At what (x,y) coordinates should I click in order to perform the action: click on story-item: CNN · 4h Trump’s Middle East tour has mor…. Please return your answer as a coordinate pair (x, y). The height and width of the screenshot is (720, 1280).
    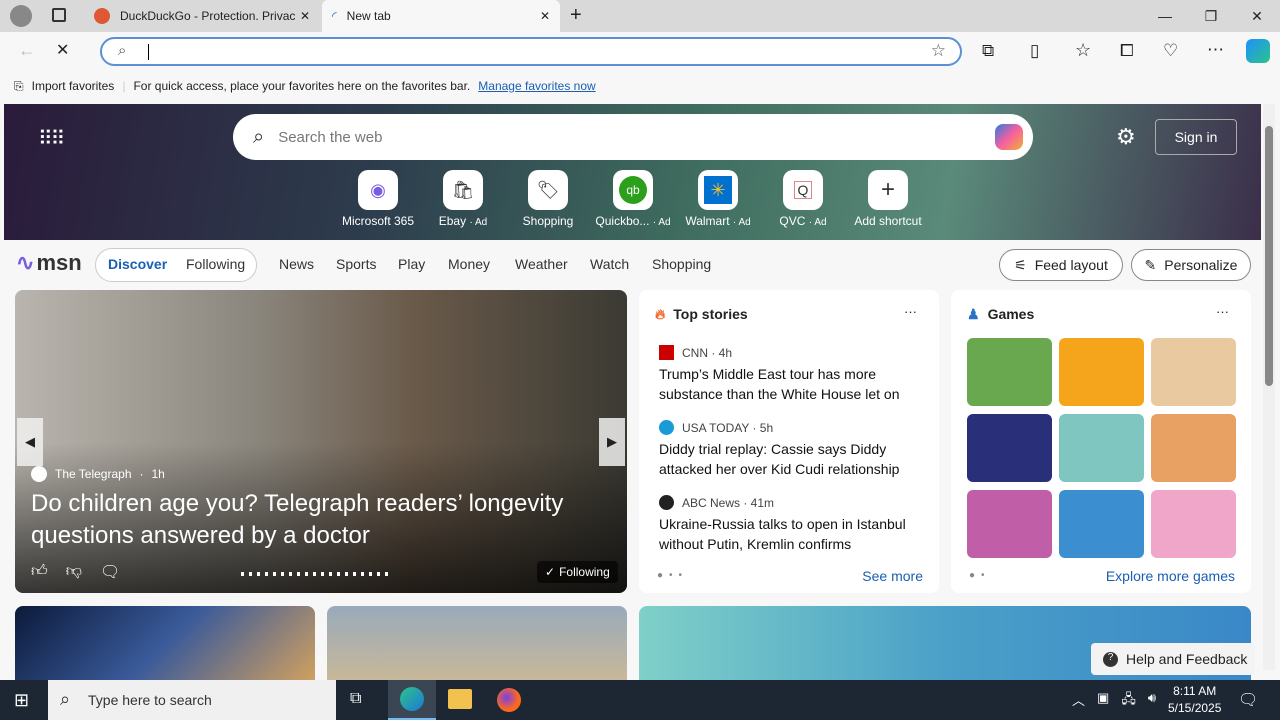
    Looking at the image, I should click on (794, 374).